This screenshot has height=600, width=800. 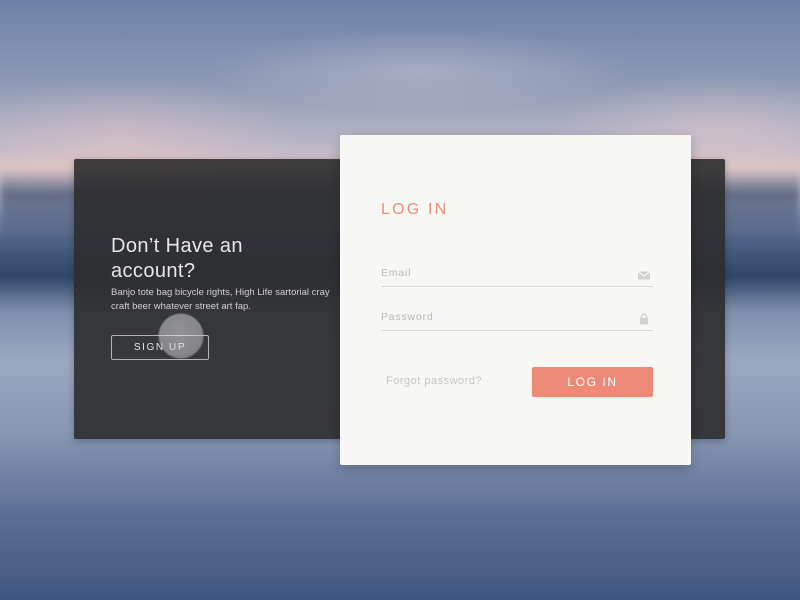 What do you see at coordinates (181, 336) in the screenshot?
I see `touch-cursor-indicator` at bounding box center [181, 336].